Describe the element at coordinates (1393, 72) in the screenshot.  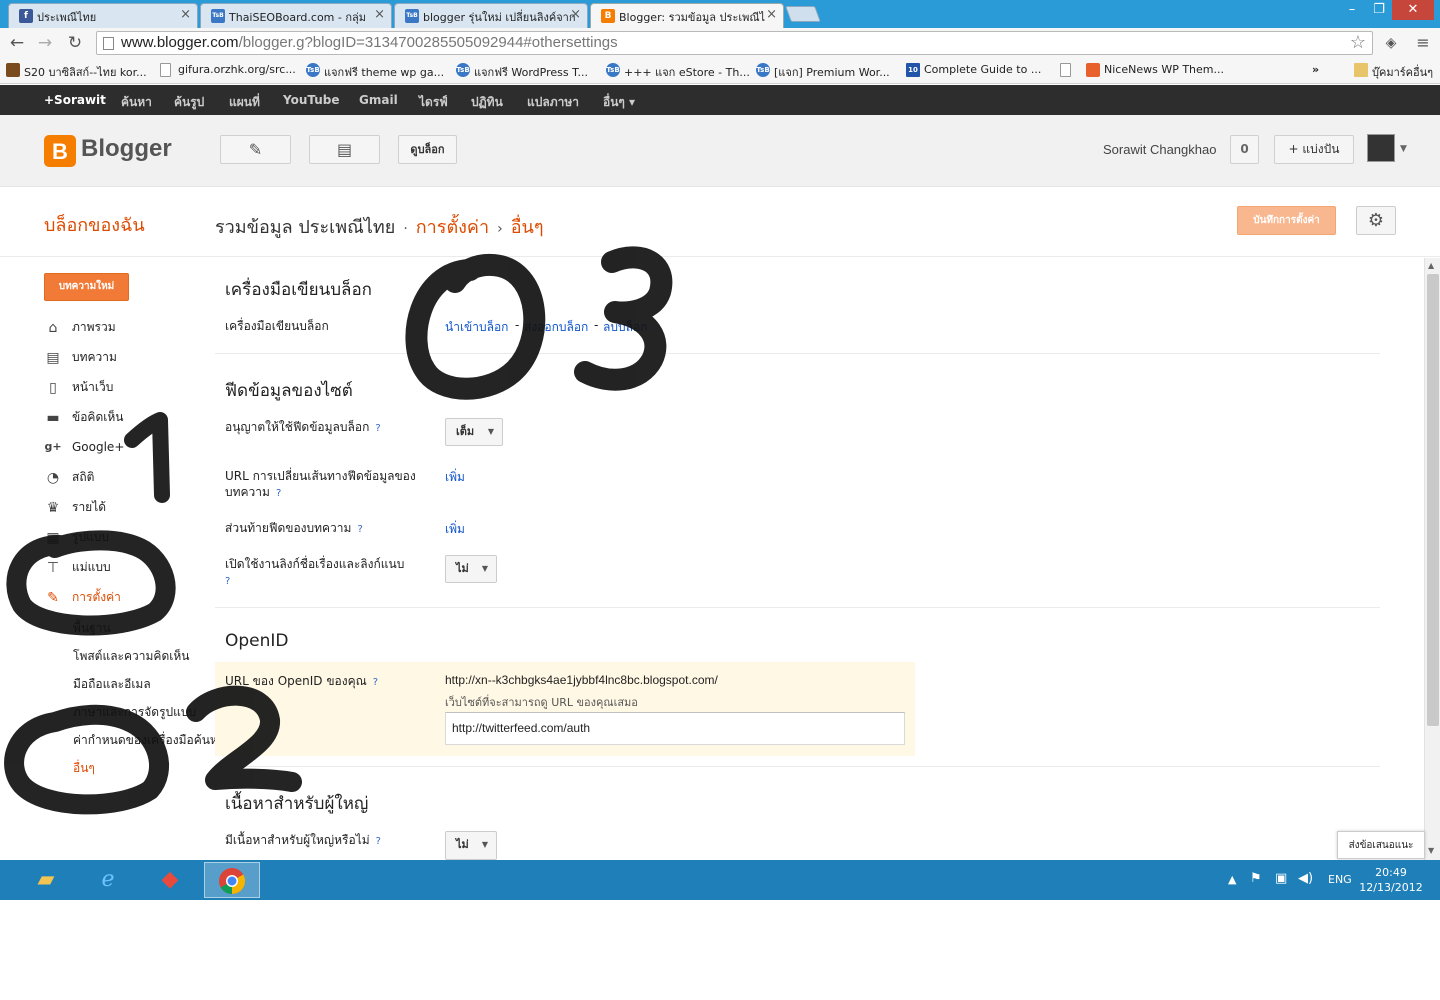
I see `other-bookmarks-folder: บุ๊คมาร์คอื่นๆ` at that location.